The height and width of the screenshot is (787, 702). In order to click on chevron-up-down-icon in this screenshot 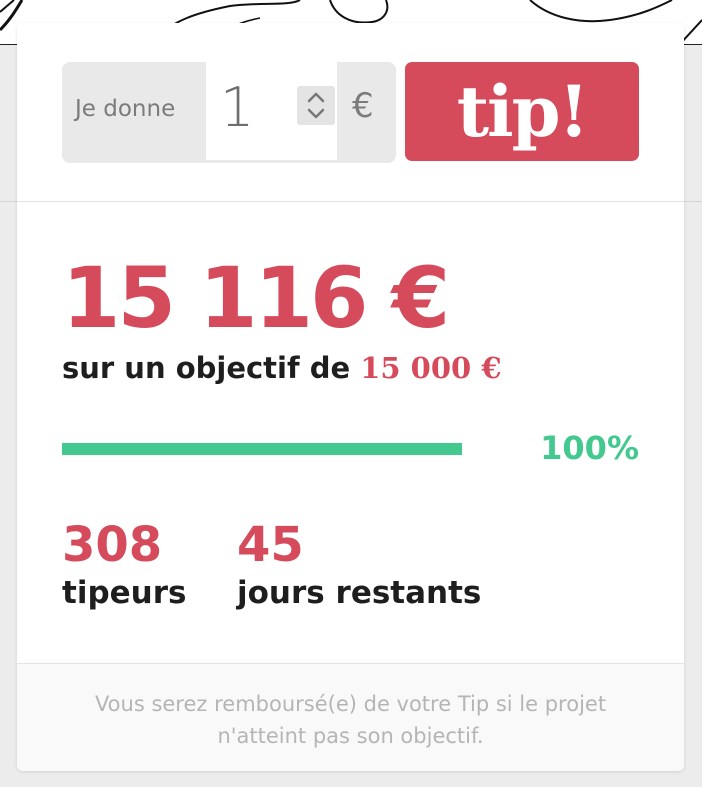, I will do `click(316, 105)`.